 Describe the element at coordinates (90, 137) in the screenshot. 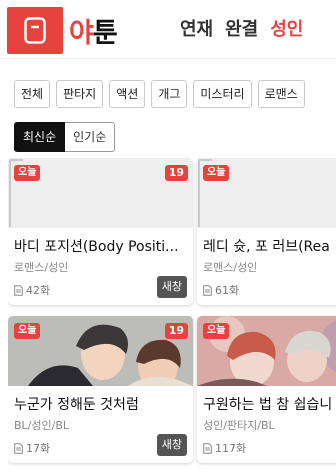

I see `sort-popular-button: 인기순` at that location.